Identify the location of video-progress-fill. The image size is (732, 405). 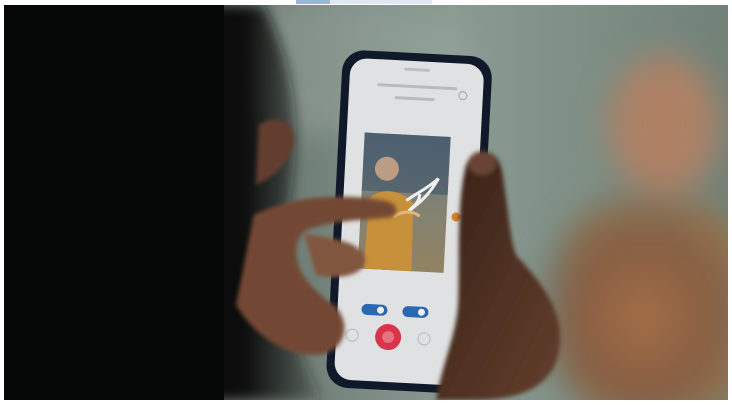
(364, 2).